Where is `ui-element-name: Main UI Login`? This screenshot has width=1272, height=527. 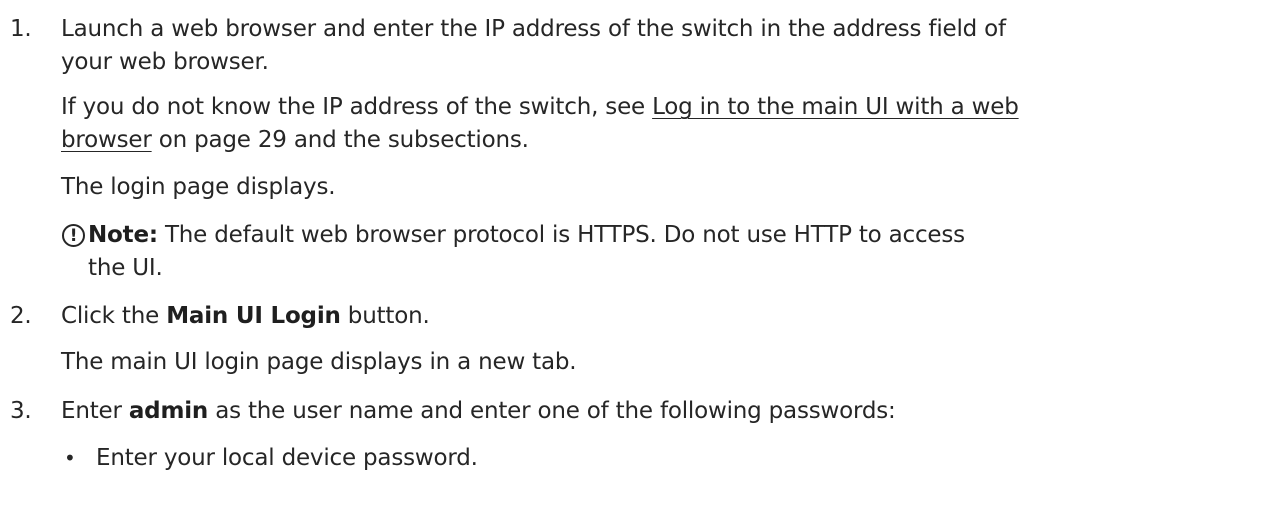 ui-element-name: Main UI Login is located at coordinates (253, 316).